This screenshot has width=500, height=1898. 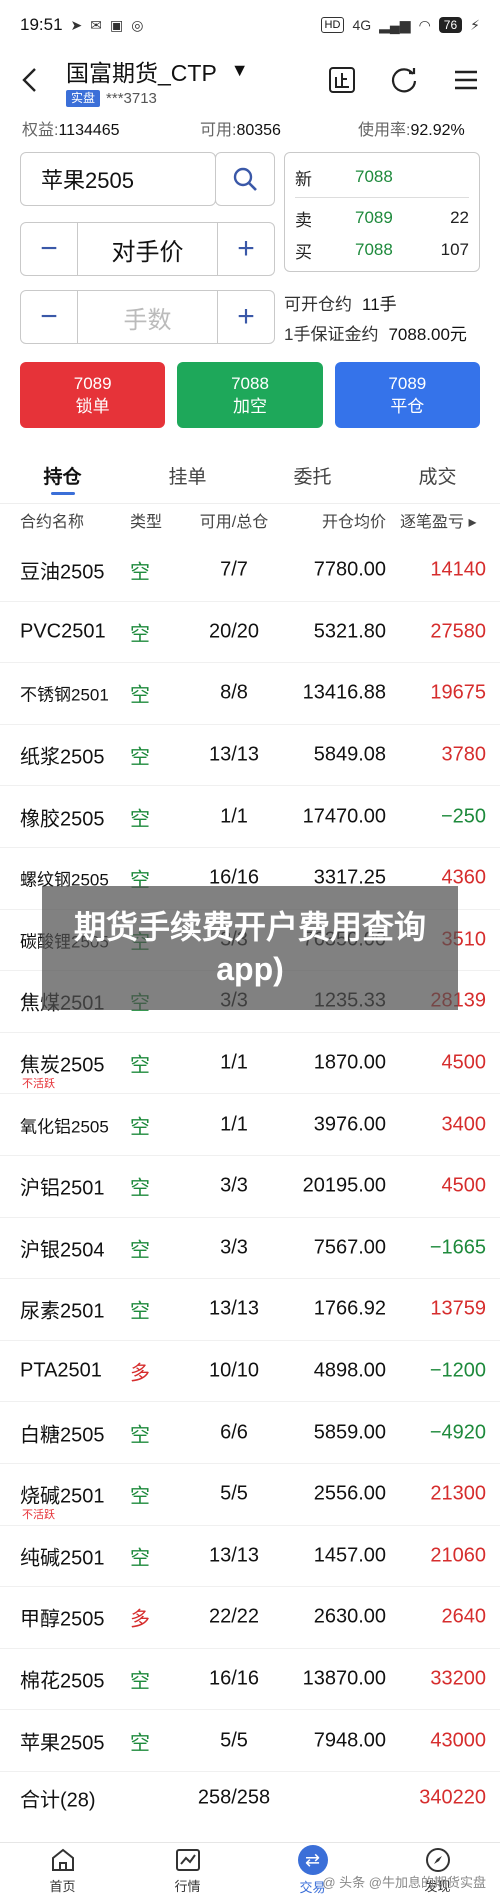 I want to click on close-position-button: 7089 平仓, so click(x=407, y=395).